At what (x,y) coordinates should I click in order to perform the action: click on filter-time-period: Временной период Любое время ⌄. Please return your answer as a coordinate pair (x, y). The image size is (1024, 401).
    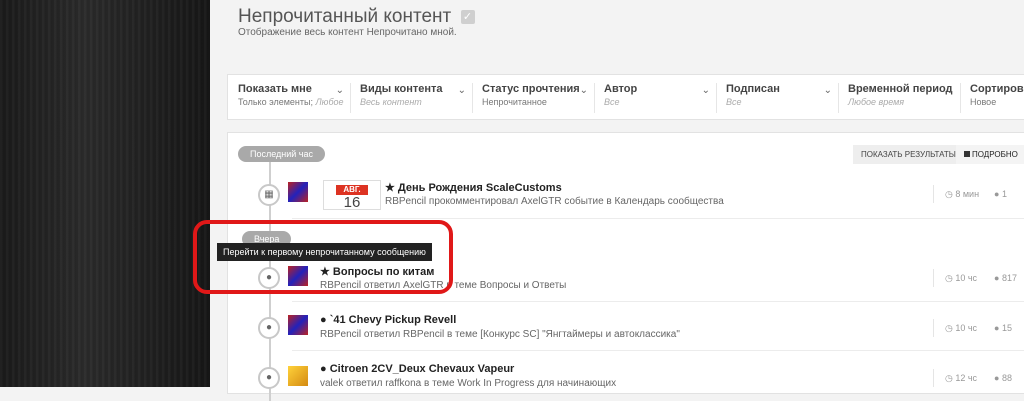
    Looking at the image, I should click on (904, 98).